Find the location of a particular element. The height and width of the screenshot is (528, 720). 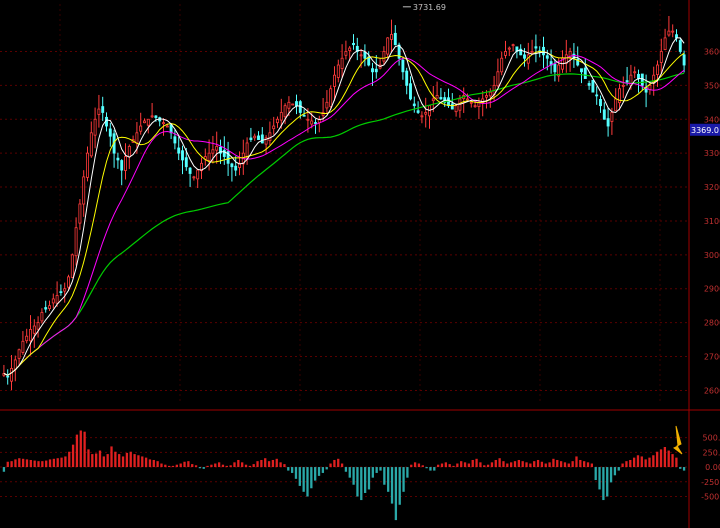

price-tick-label: 2700 is located at coordinates (712, 357).